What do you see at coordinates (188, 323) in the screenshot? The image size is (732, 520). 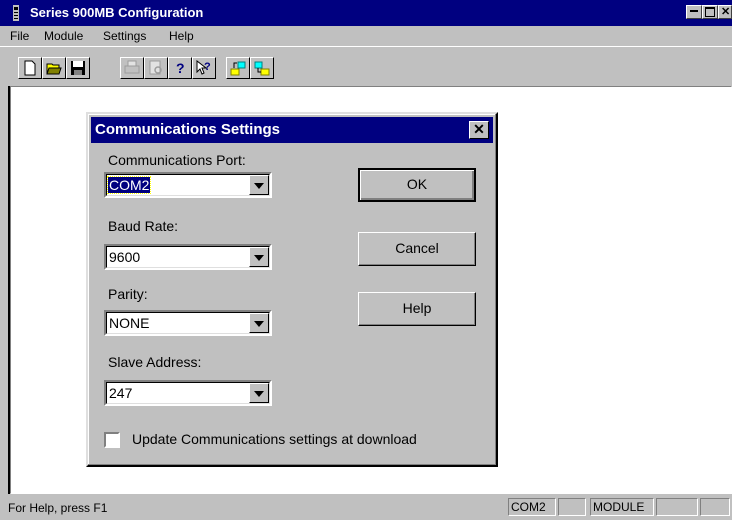 I see `parity-select: NONE` at bounding box center [188, 323].